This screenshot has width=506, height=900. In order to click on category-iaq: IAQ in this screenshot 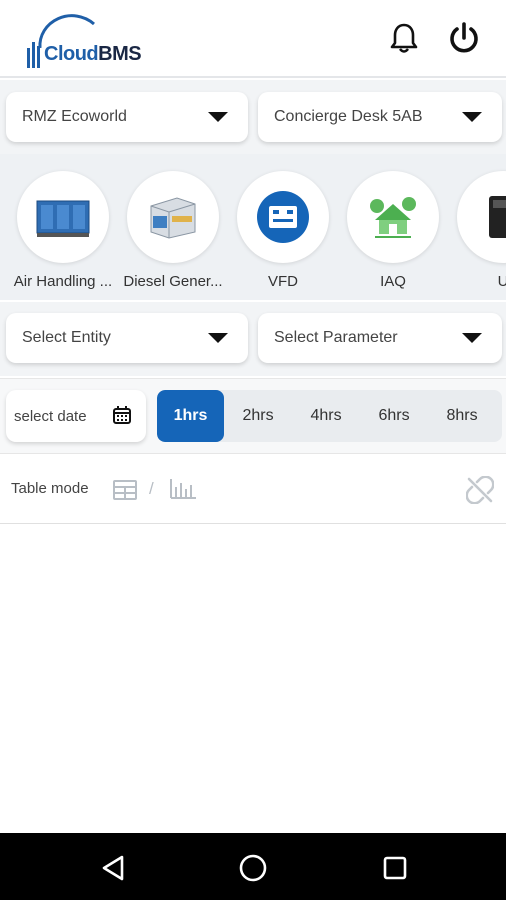, I will do `click(393, 230)`.